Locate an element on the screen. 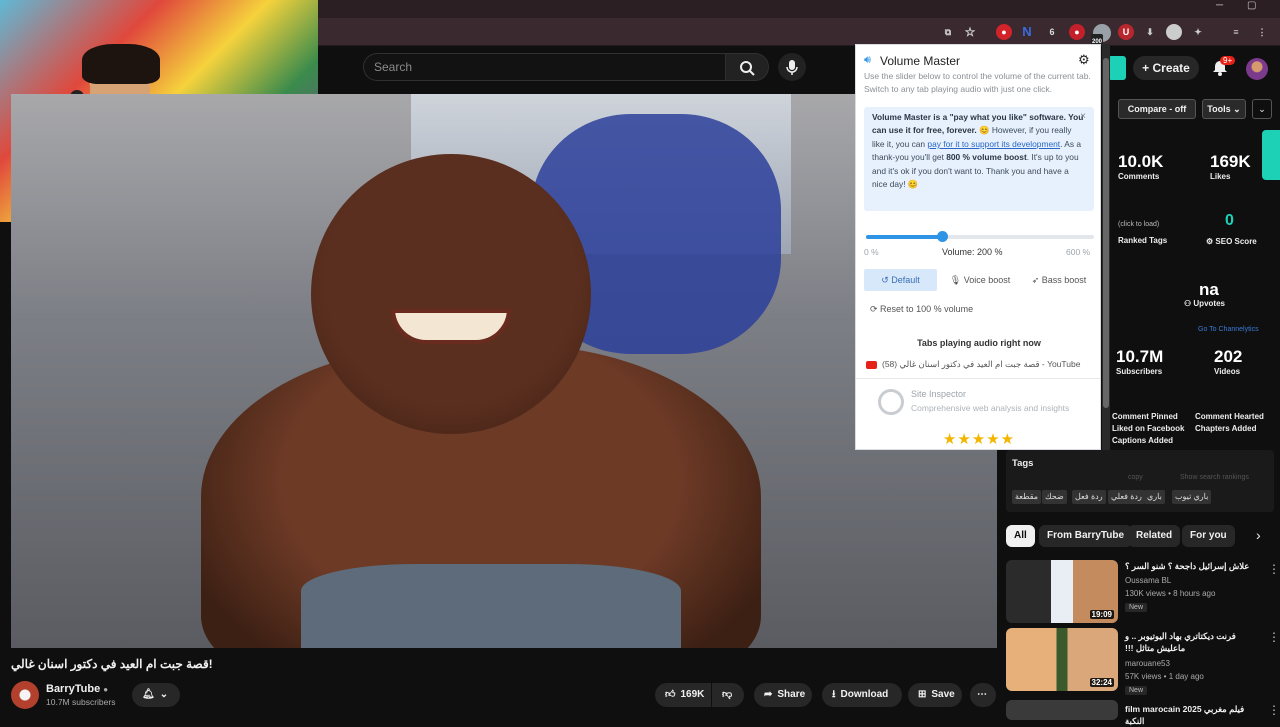 The image size is (1280, 727). extension-grey-icon is located at coordinates (1174, 32).